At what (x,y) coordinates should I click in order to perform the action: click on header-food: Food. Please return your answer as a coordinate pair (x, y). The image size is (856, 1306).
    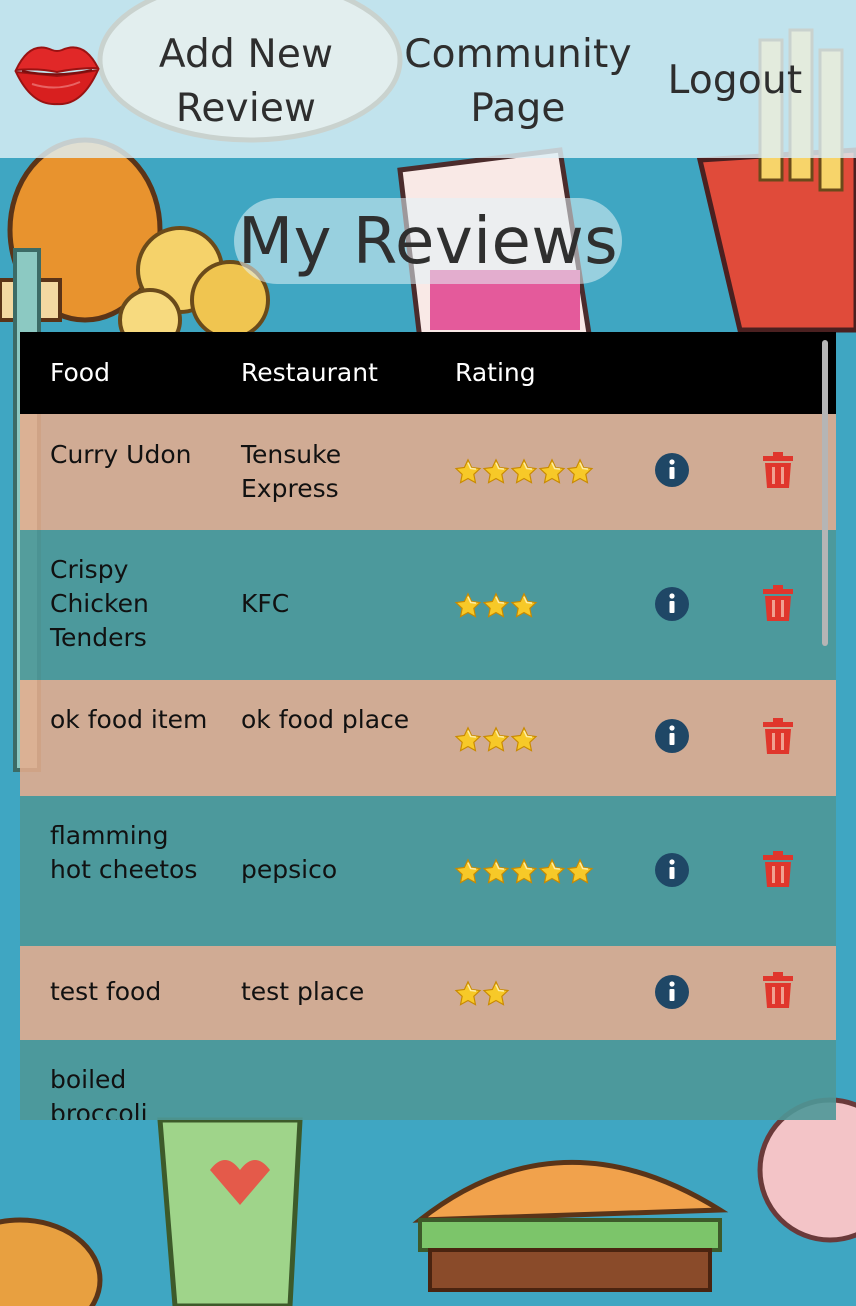
    Looking at the image, I should click on (80, 372).